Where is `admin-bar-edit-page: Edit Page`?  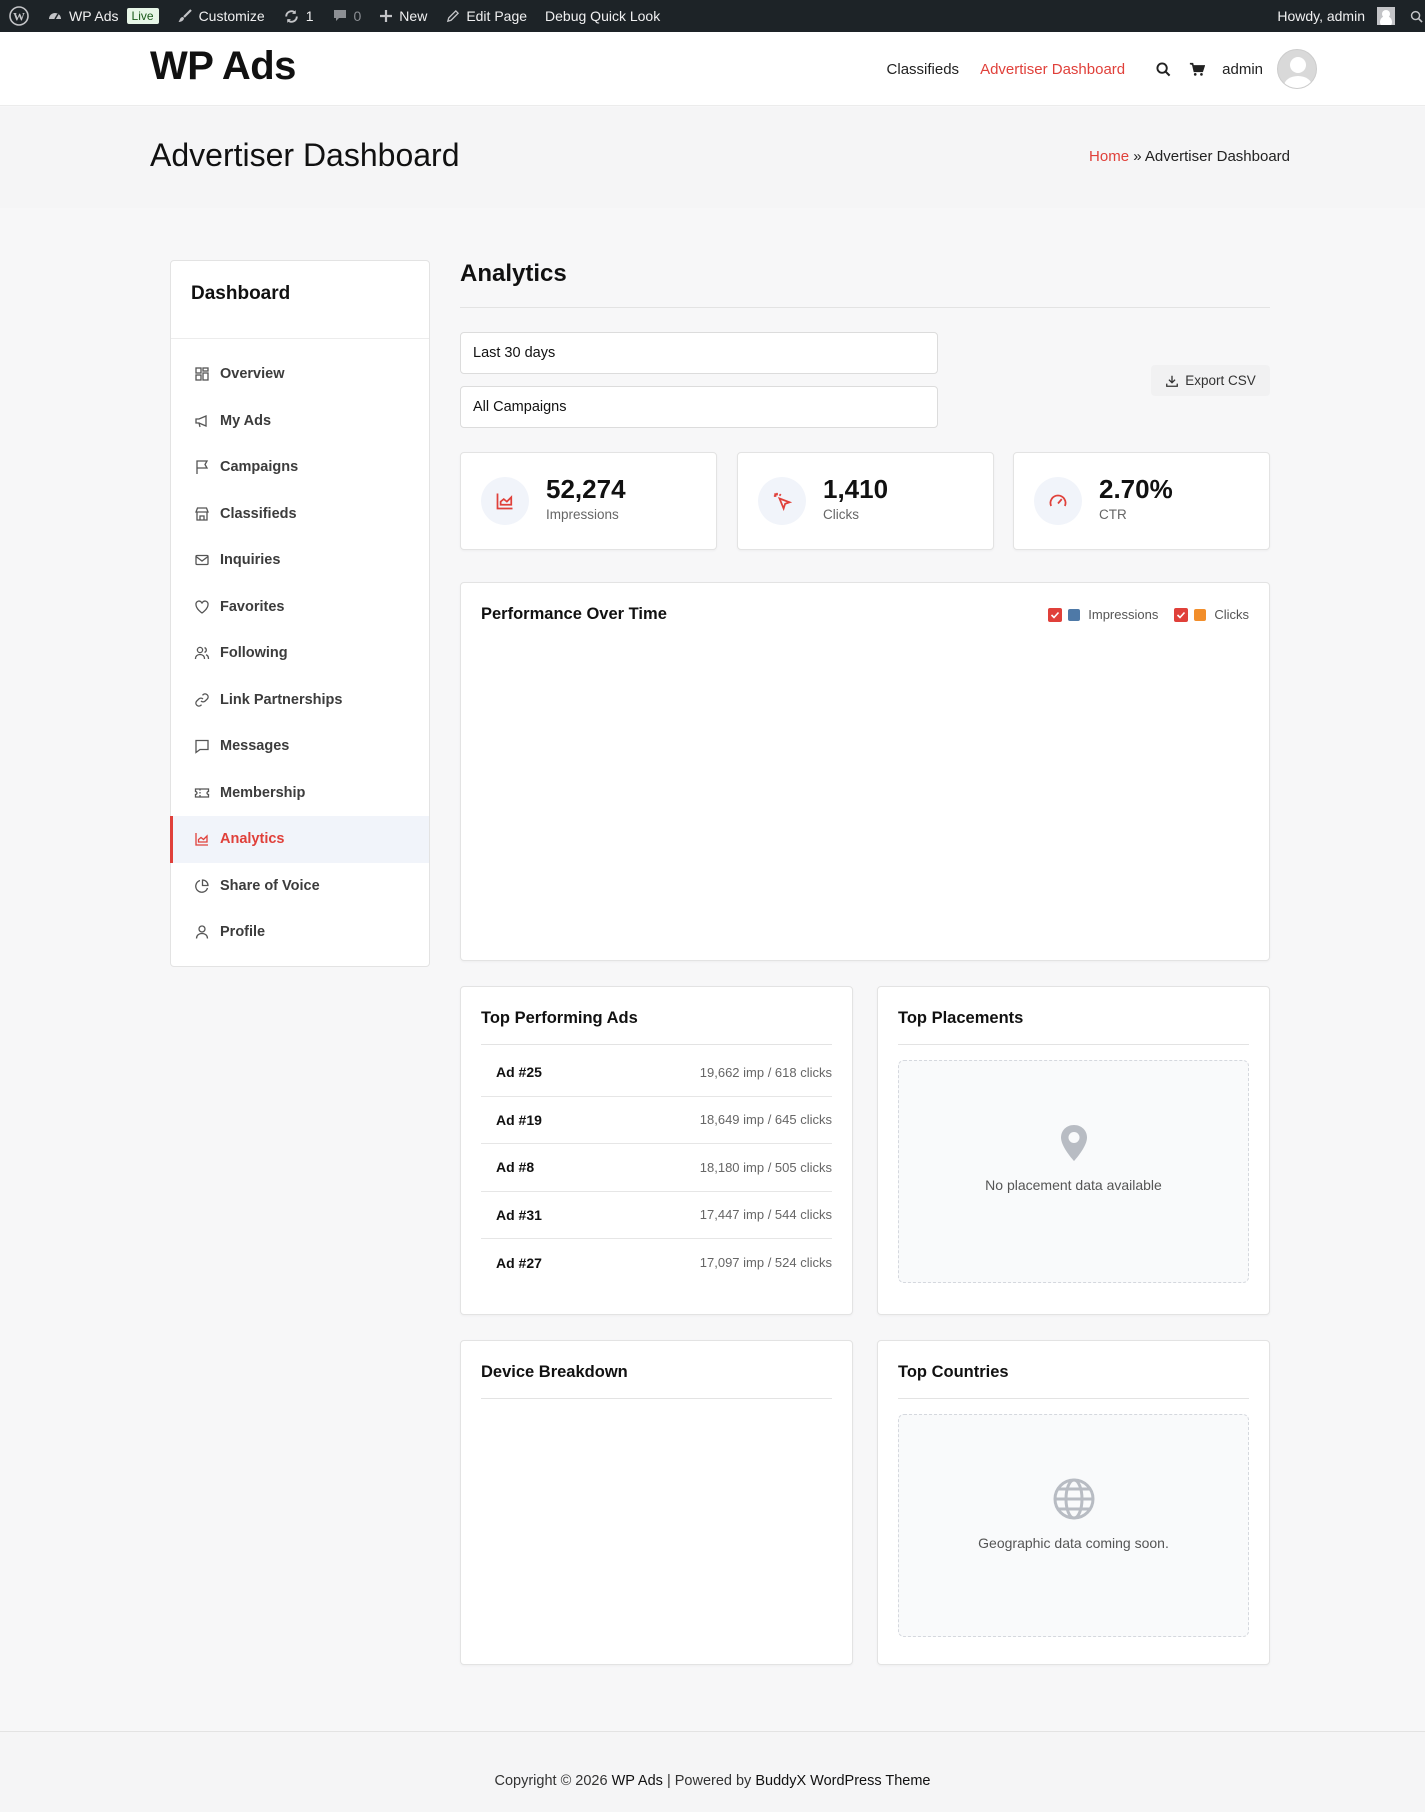
admin-bar-edit-page: Edit Page is located at coordinates (486, 16).